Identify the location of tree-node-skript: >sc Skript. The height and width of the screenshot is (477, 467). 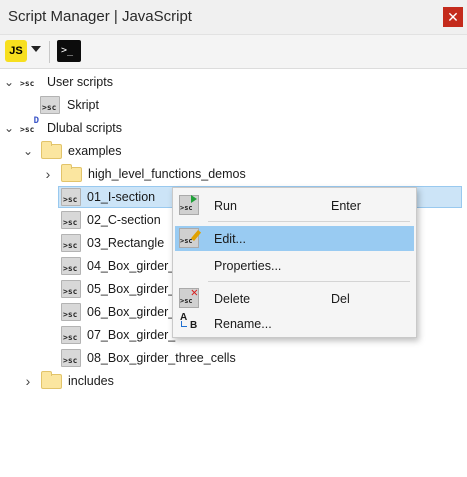
(233, 105).